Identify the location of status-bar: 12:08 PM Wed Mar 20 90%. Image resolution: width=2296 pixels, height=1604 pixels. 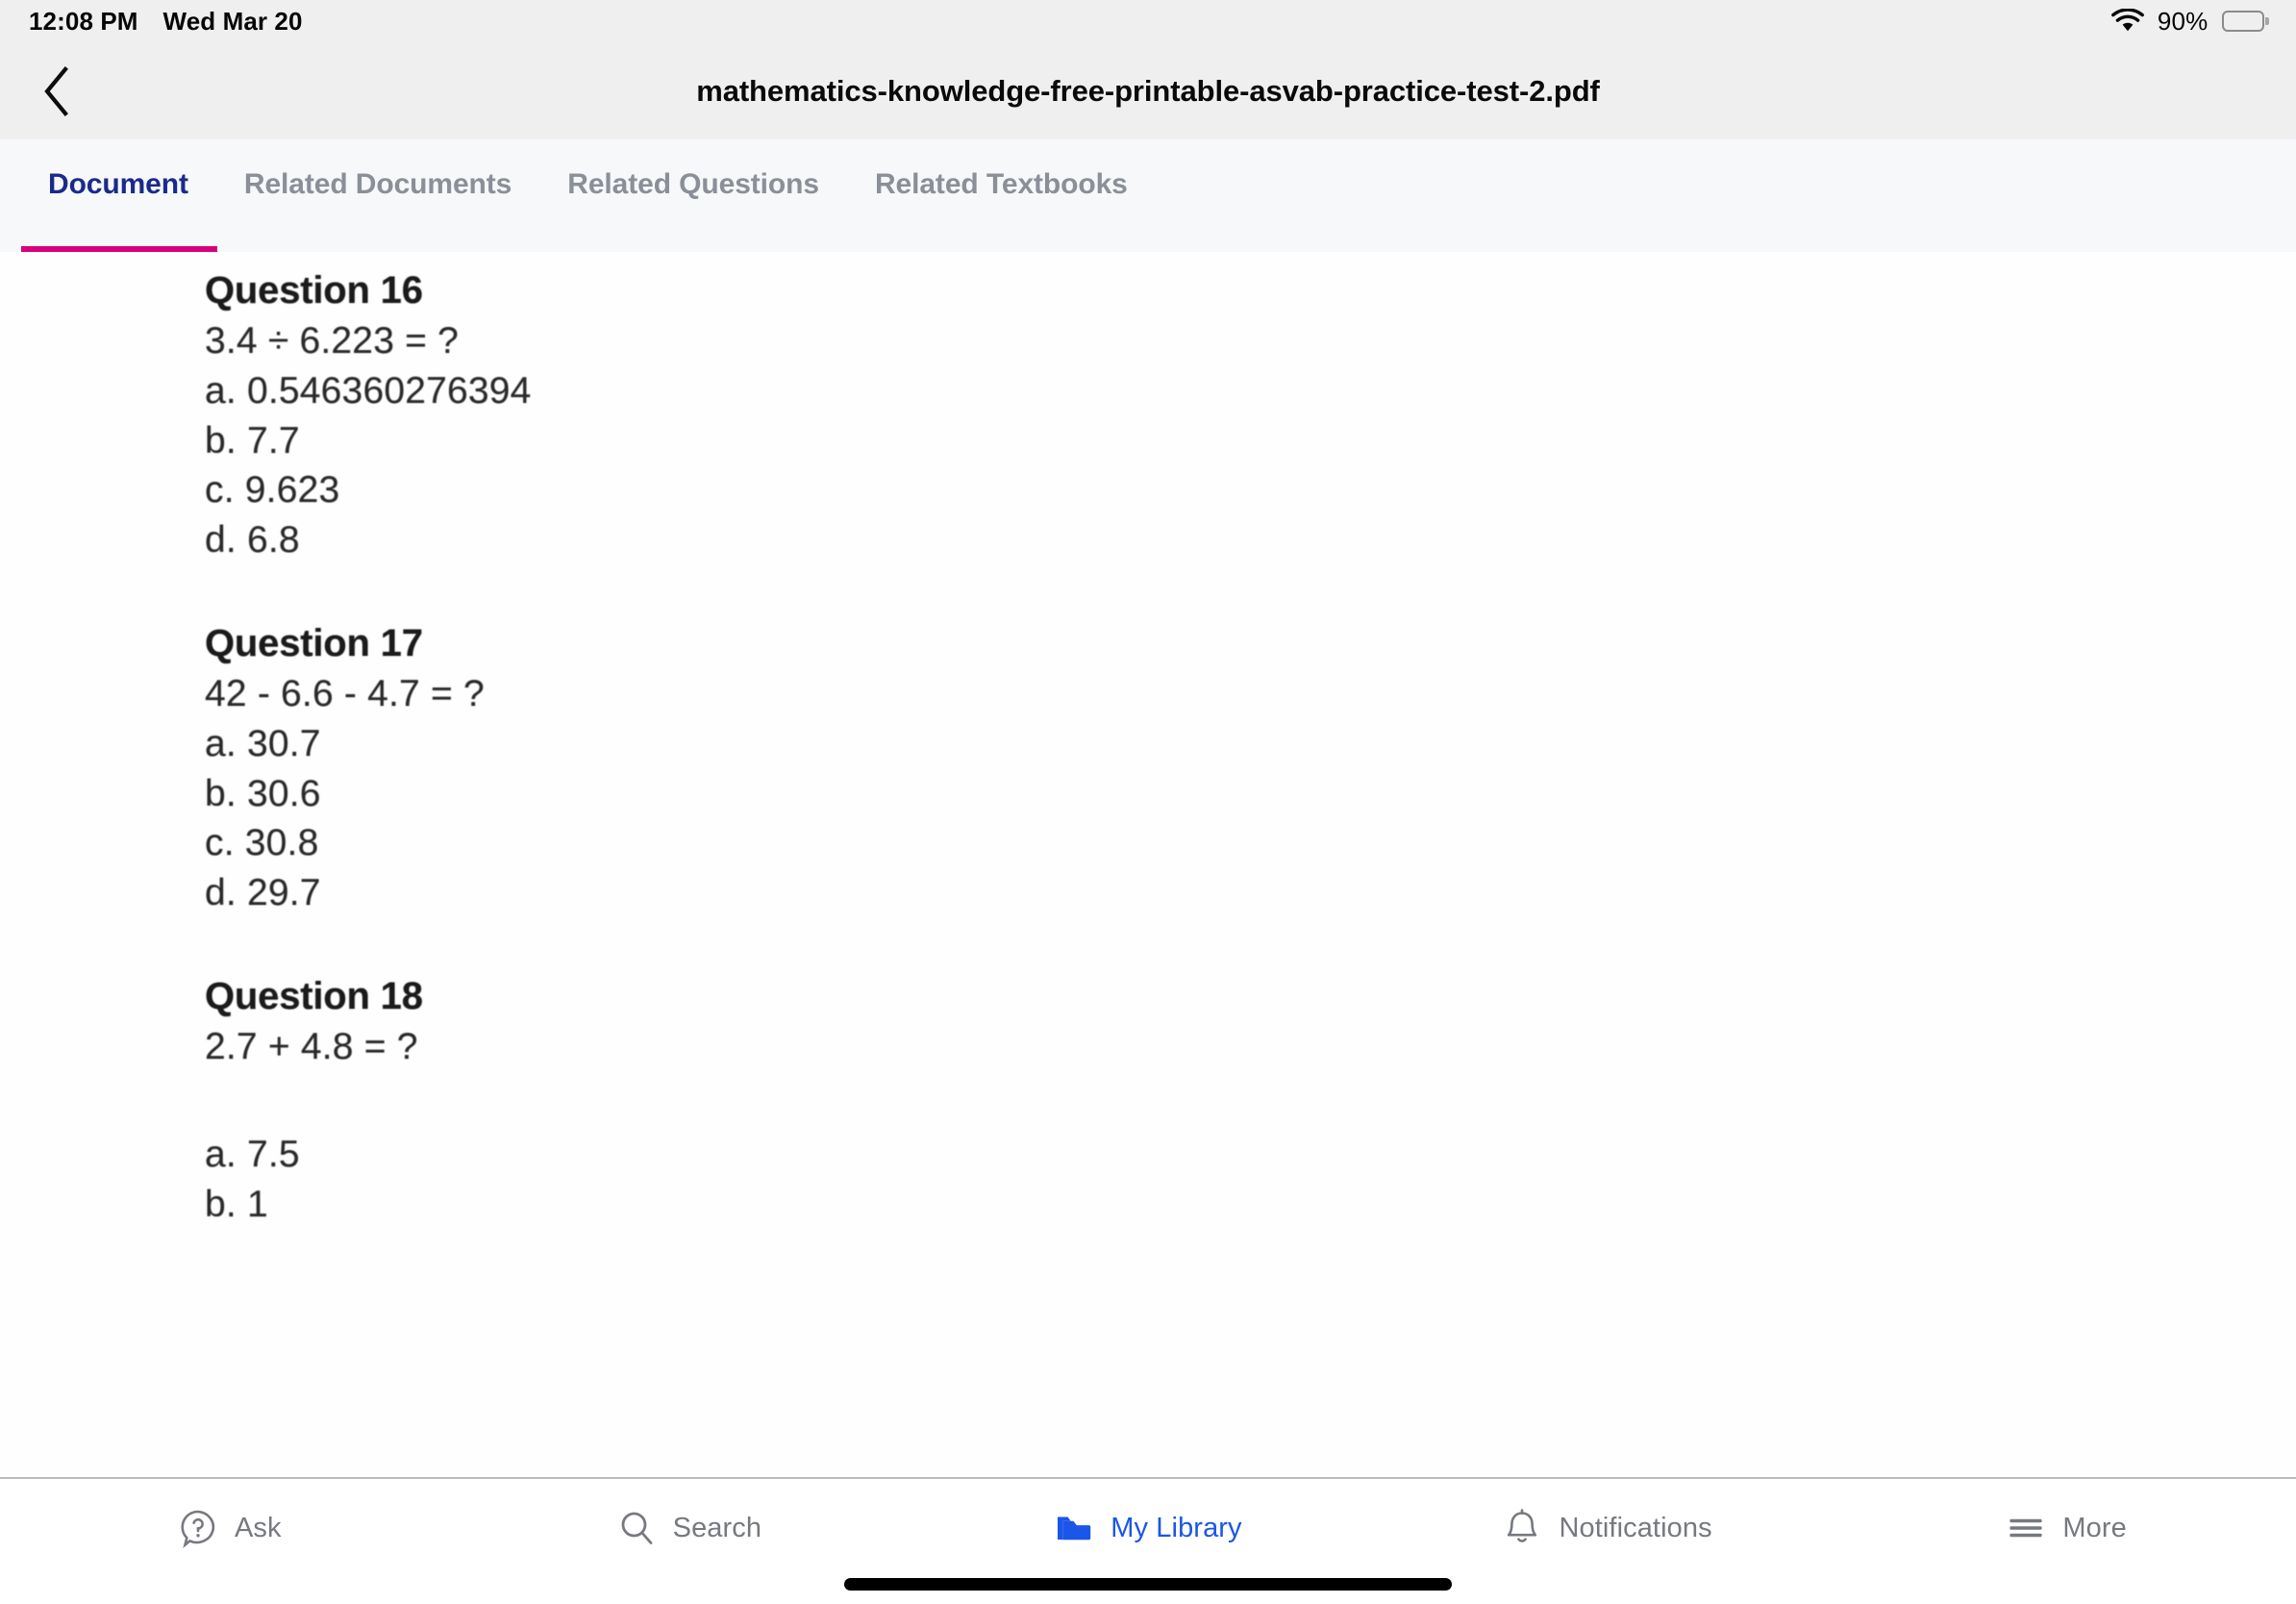
(1148, 21).